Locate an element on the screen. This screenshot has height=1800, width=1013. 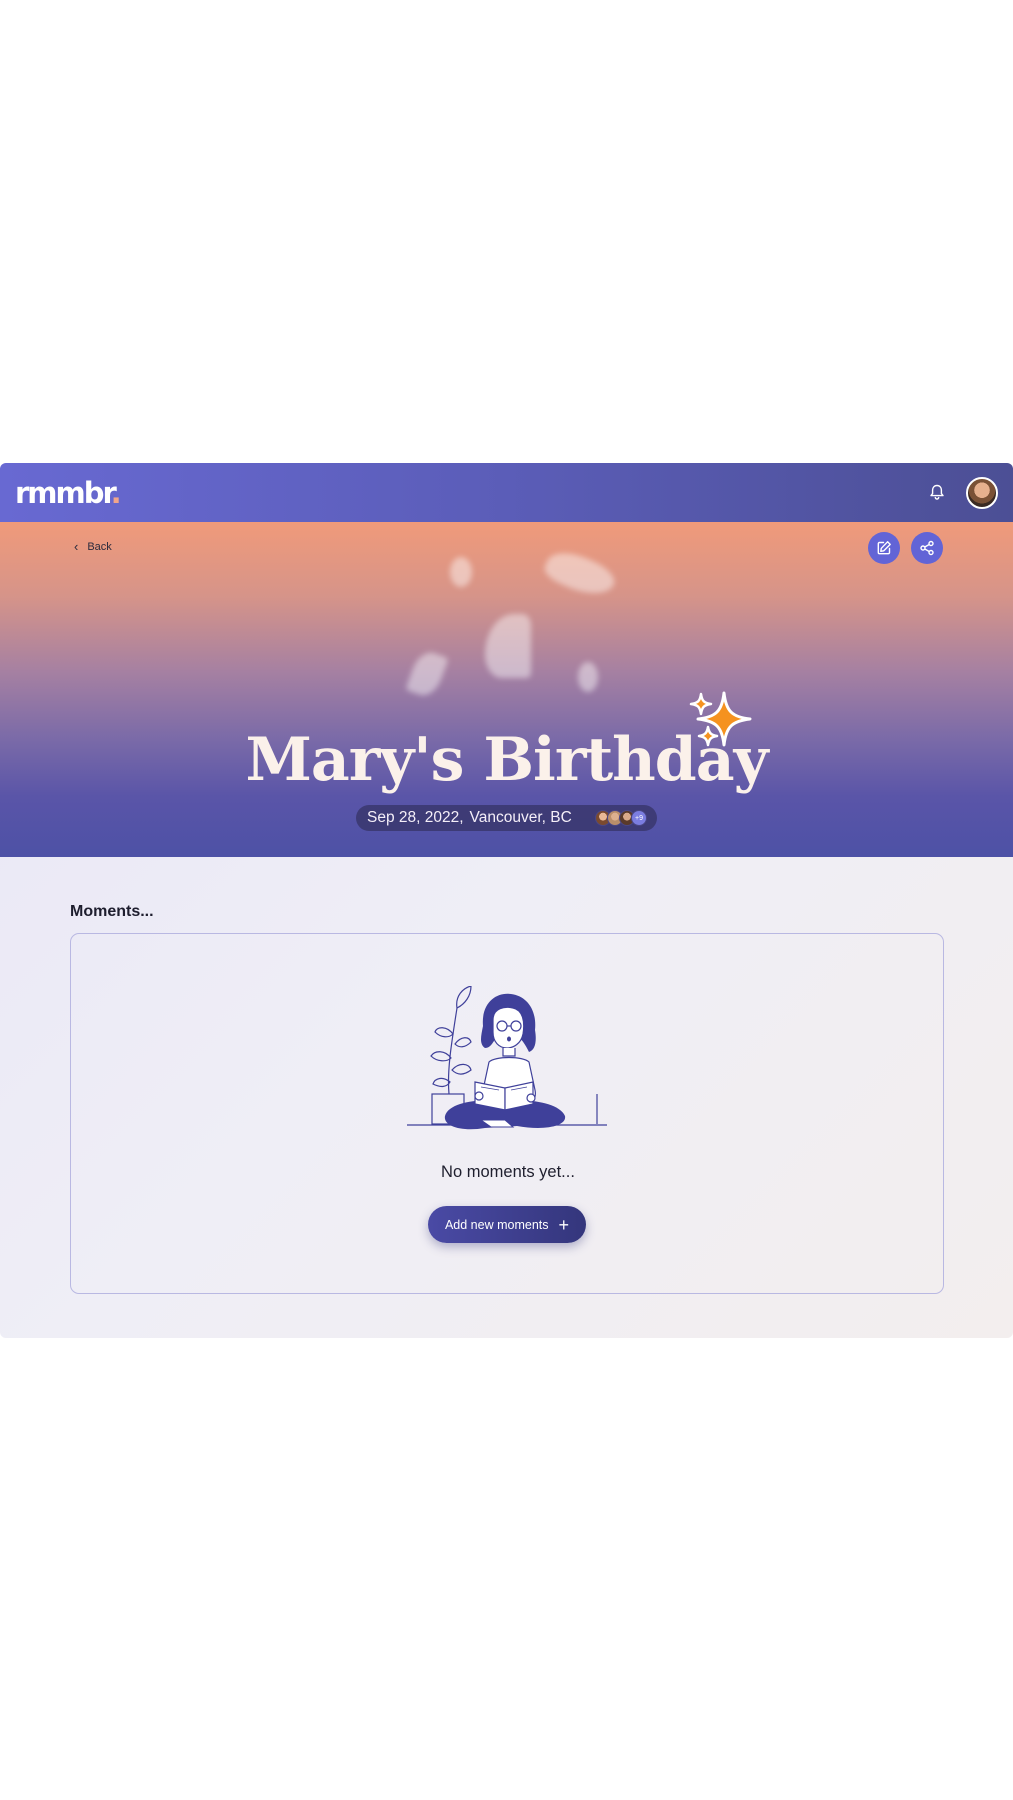
more-participants-badge: +9 is located at coordinates (639, 818).